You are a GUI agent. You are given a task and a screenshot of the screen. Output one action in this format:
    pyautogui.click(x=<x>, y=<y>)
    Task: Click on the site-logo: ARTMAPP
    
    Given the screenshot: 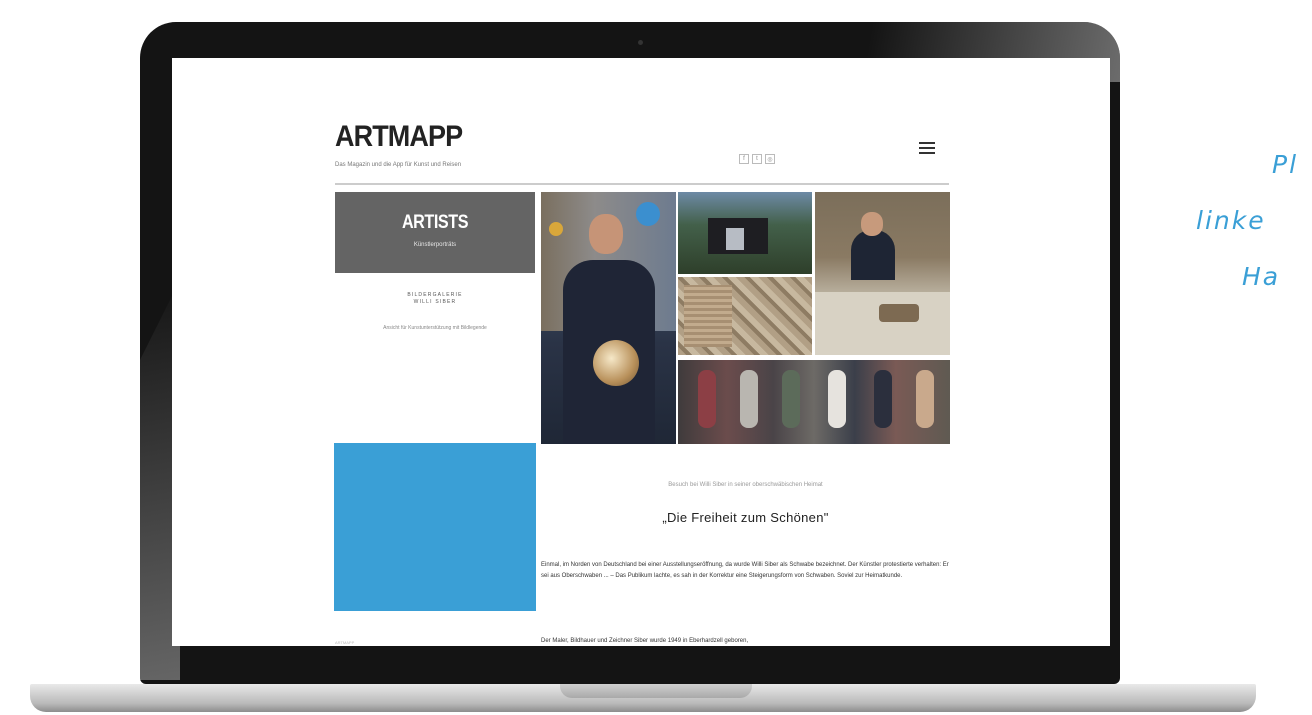 What is the action you would take?
    pyautogui.click(x=399, y=137)
    